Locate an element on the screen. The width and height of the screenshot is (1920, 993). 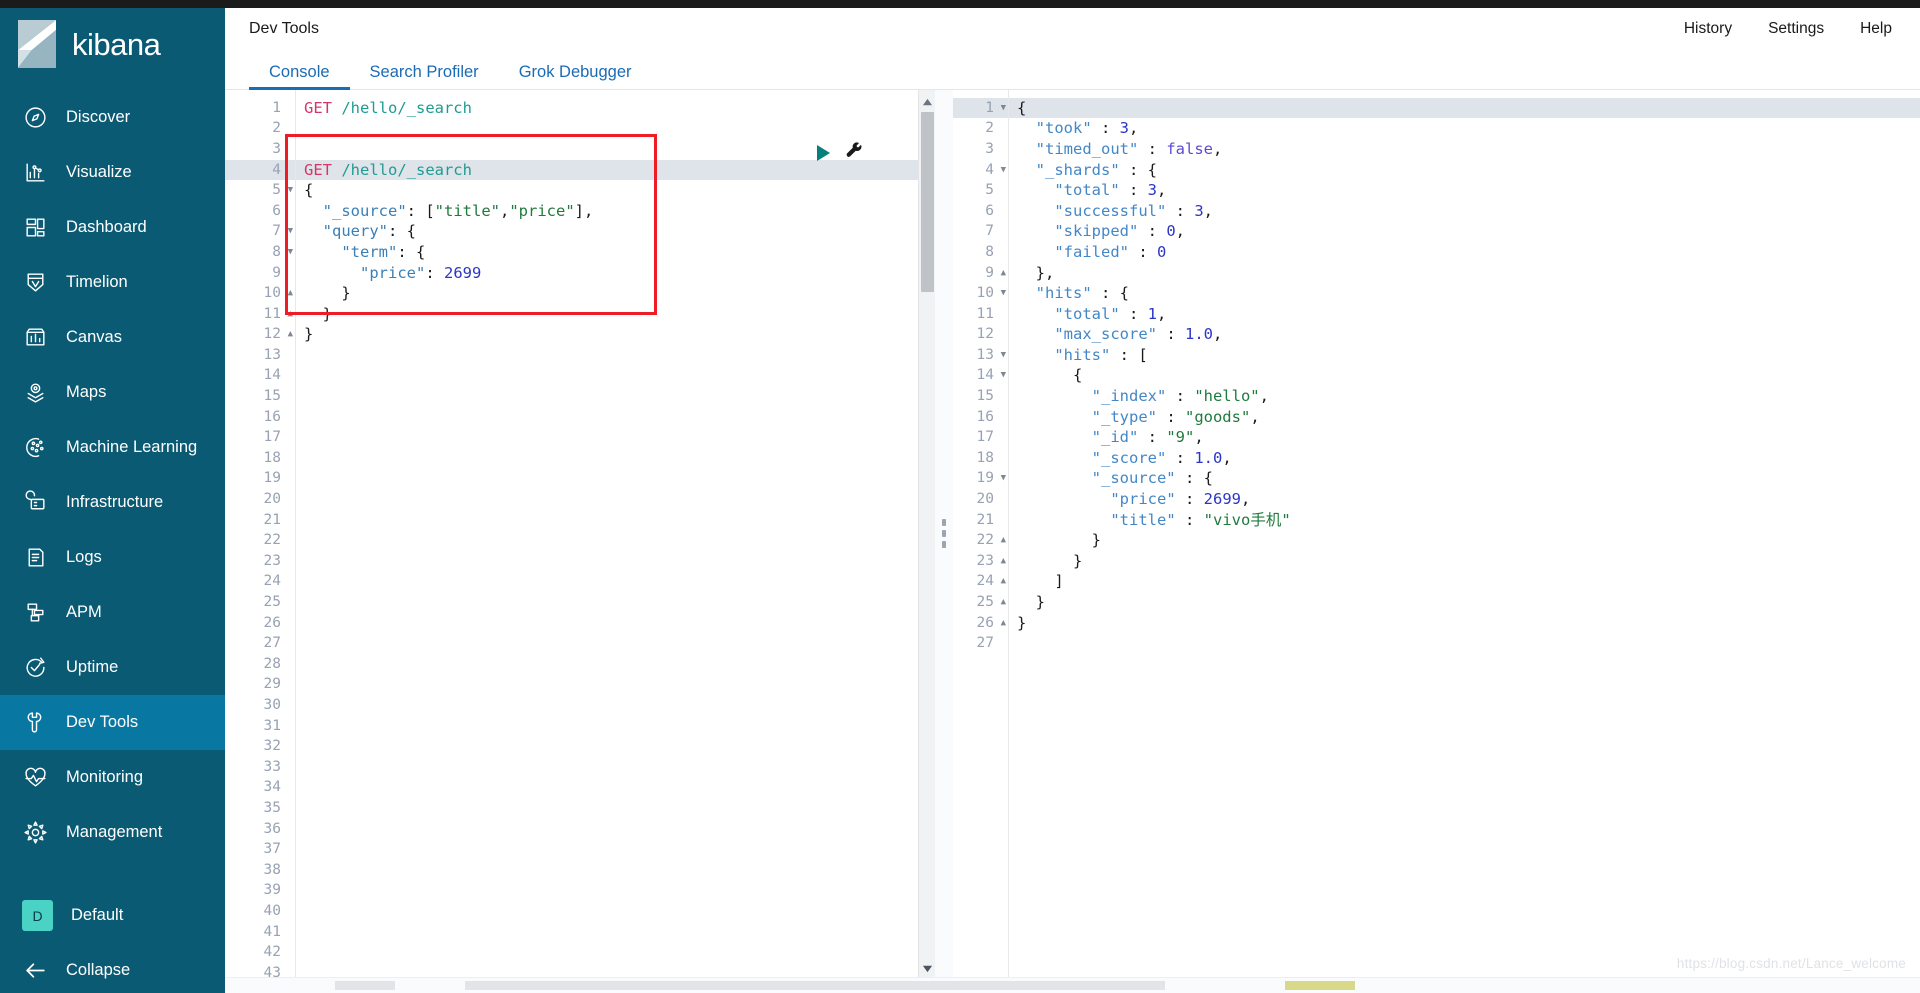
sidebar-item-space-default: D Default is located at coordinates (112, 915).